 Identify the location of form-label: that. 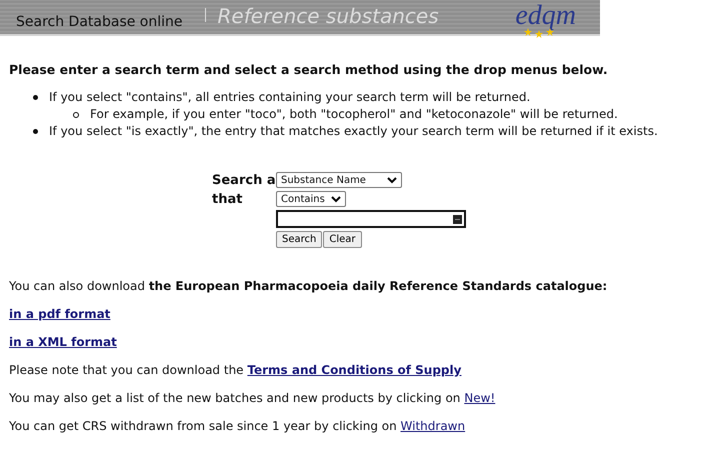
(228, 200).